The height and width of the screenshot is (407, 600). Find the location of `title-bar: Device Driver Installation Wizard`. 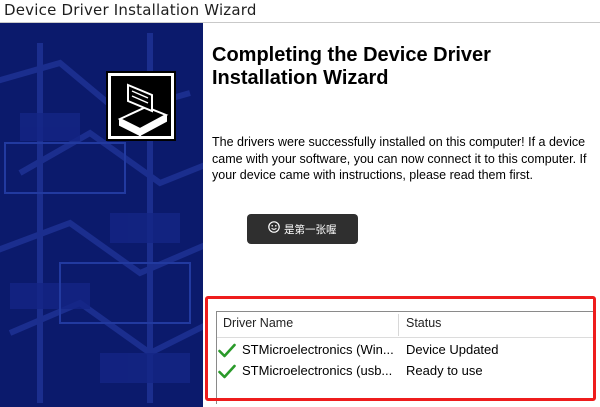

title-bar: Device Driver Installation Wizard is located at coordinates (300, 11).